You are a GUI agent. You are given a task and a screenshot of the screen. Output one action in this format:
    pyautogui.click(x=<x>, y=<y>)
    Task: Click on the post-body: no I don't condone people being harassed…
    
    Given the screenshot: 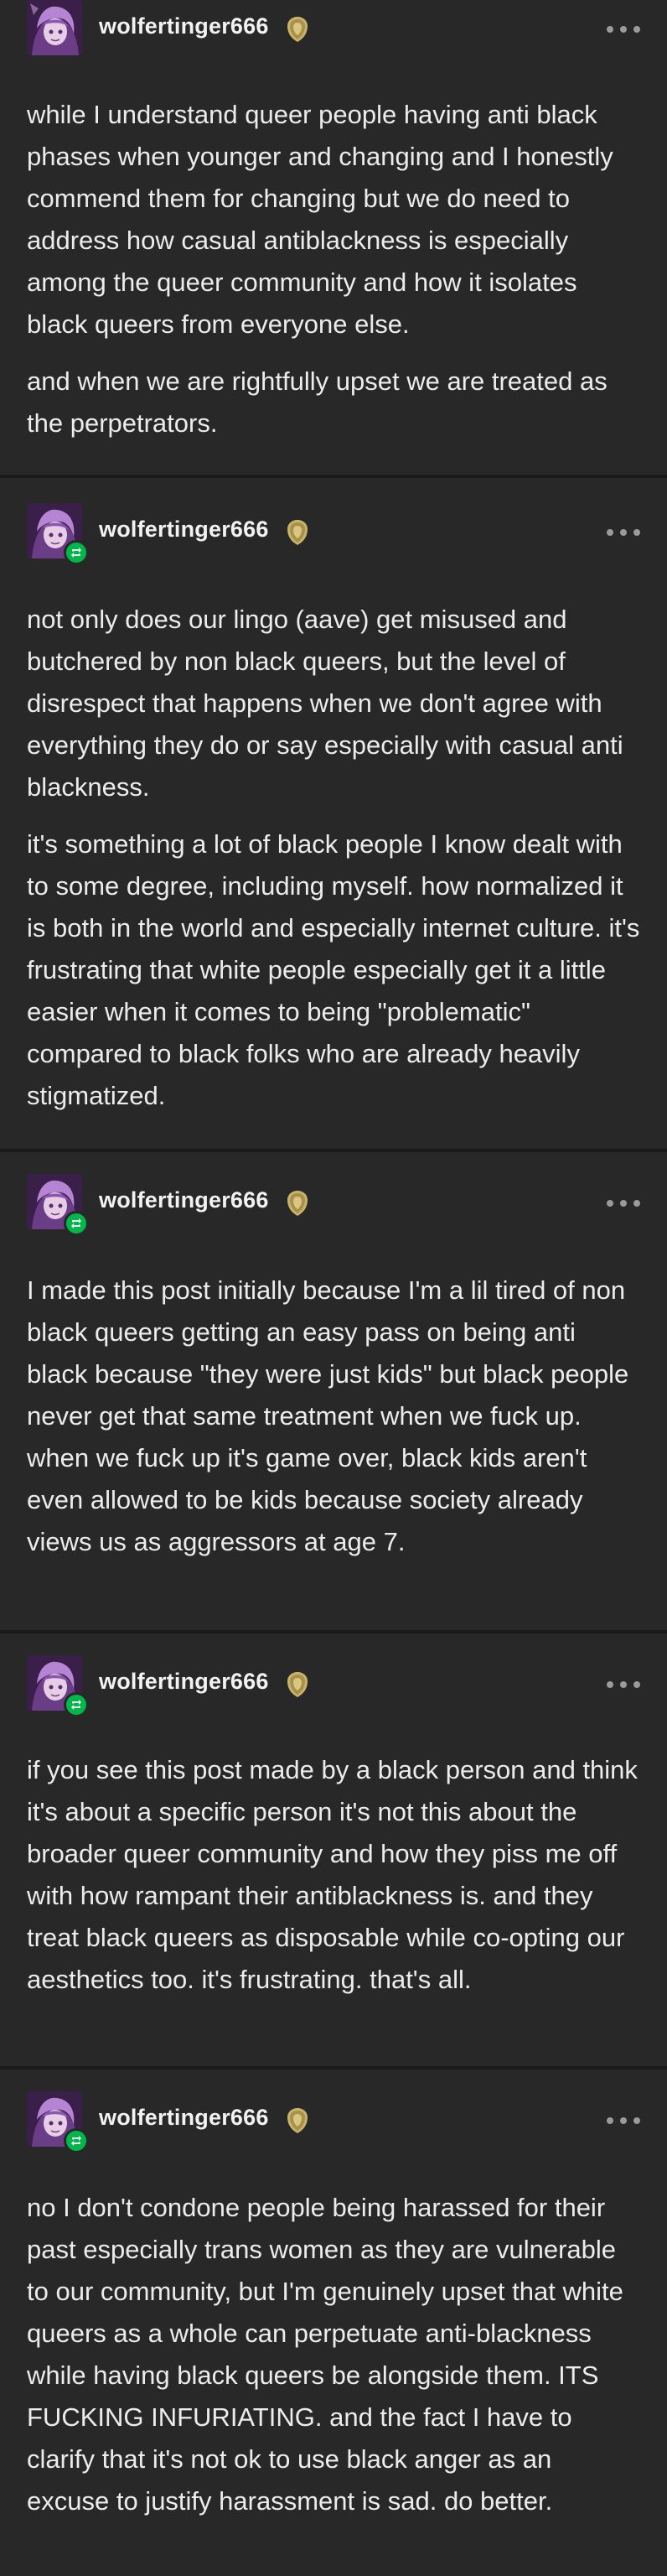 What is the action you would take?
    pyautogui.click(x=333, y=2362)
    